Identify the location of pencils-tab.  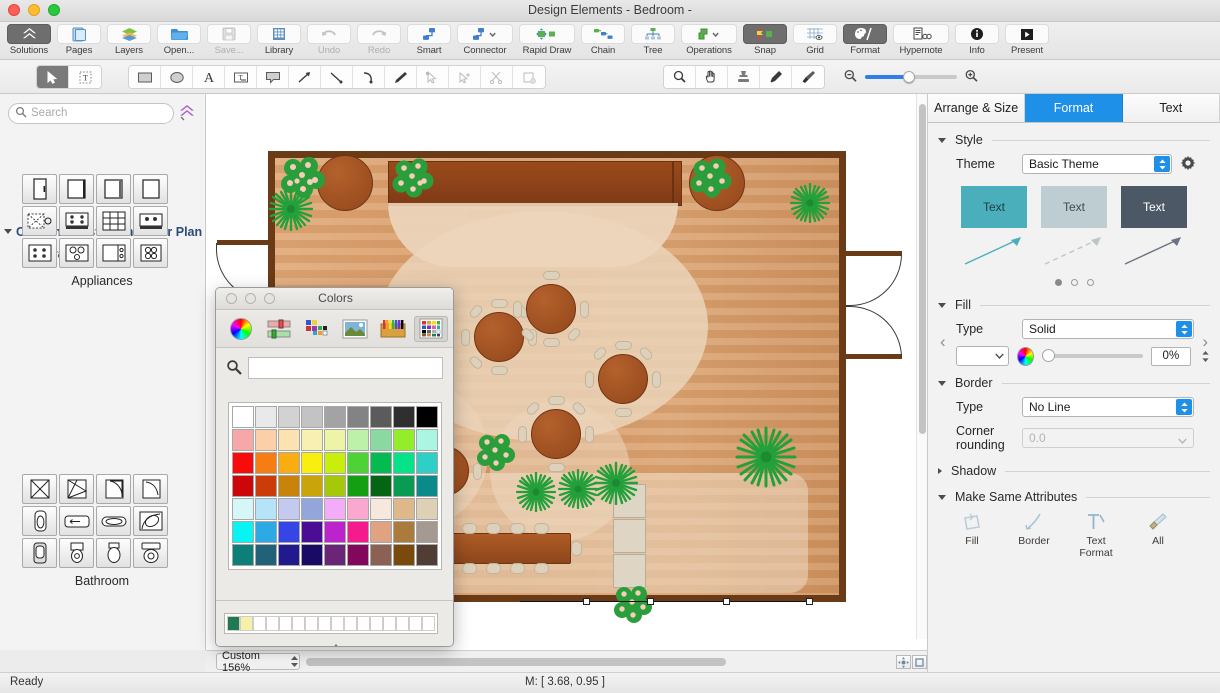
(393, 329).